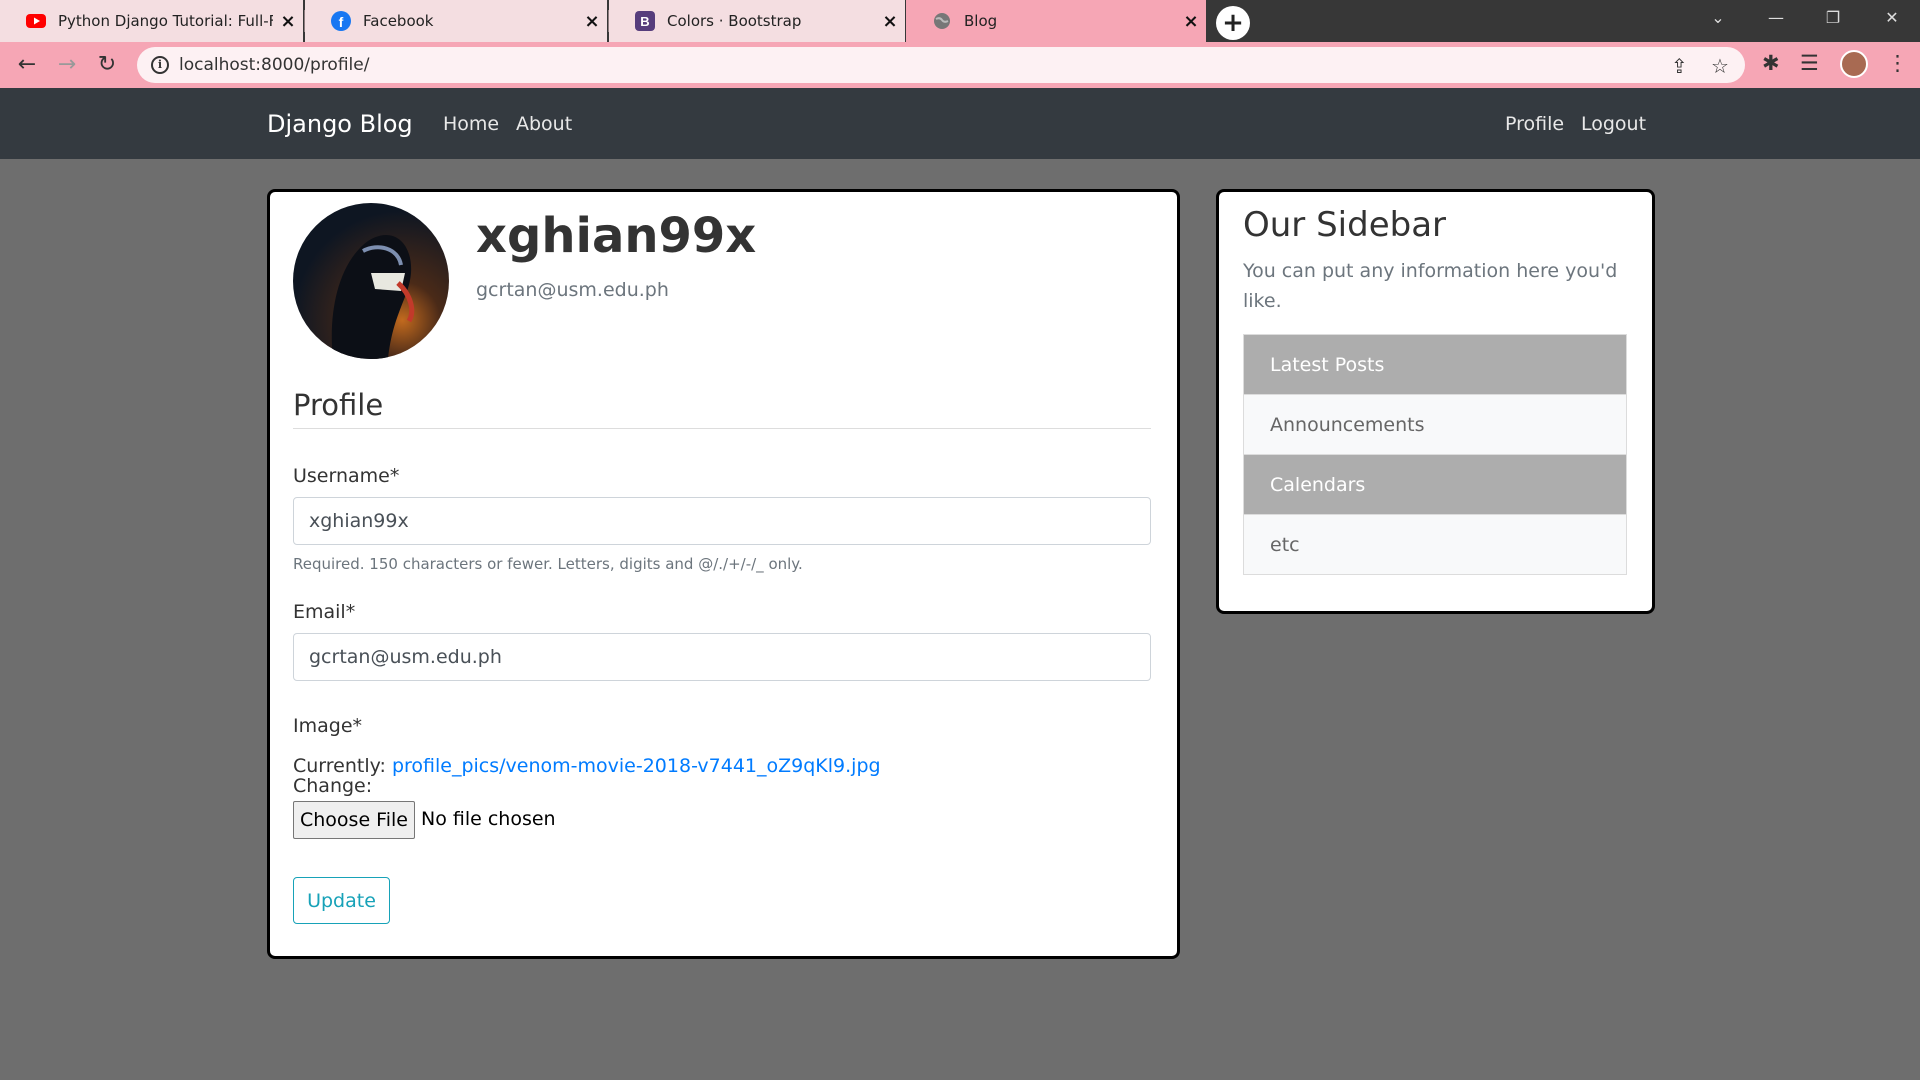 This screenshot has height=1080, width=1920. Describe the element at coordinates (942, 21) in the screenshot. I see `globe-icon` at that location.